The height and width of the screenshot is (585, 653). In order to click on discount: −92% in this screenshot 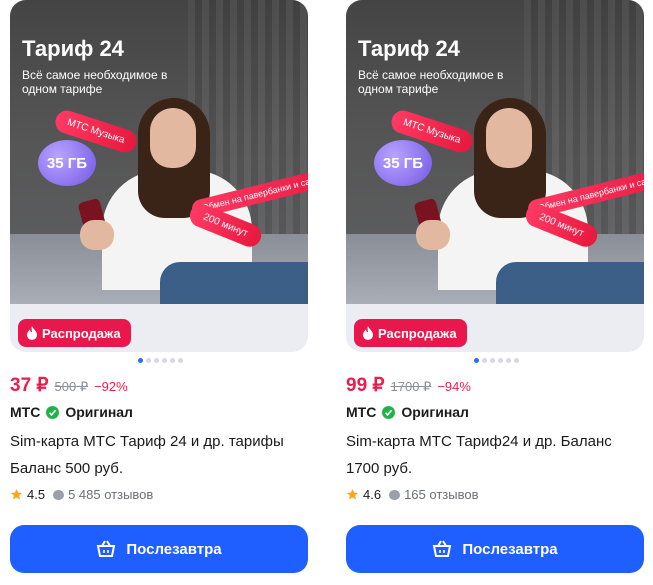, I will do `click(111, 386)`.